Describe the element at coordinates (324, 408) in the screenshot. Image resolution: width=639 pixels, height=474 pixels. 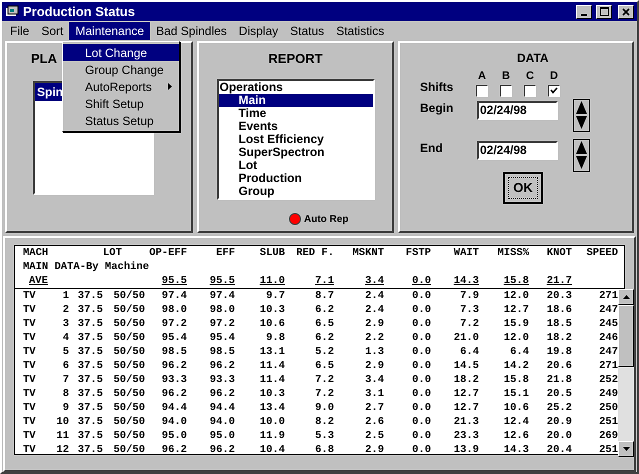
I see `table-cell-text: 9.0` at that location.